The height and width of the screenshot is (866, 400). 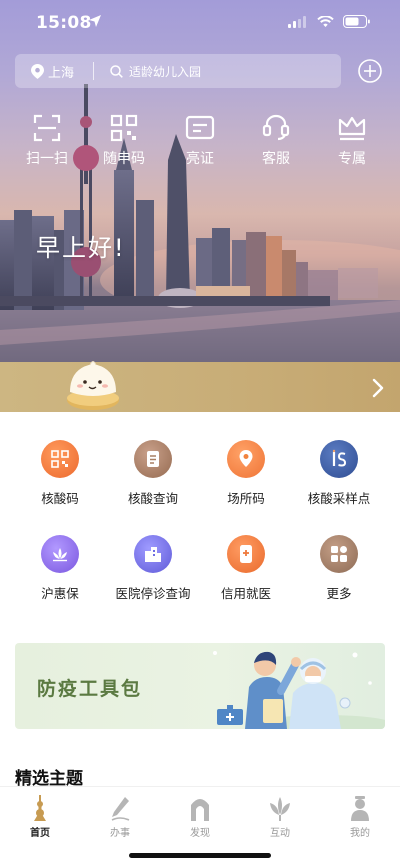 What do you see at coordinates (40, 808) in the screenshot?
I see `home-tower-icon` at bounding box center [40, 808].